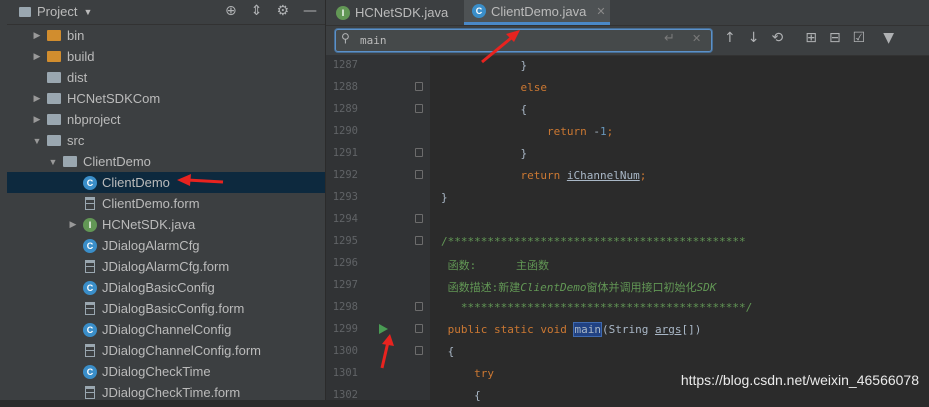  I want to click on tree-item: C JDialogCheckTime, so click(166, 371).